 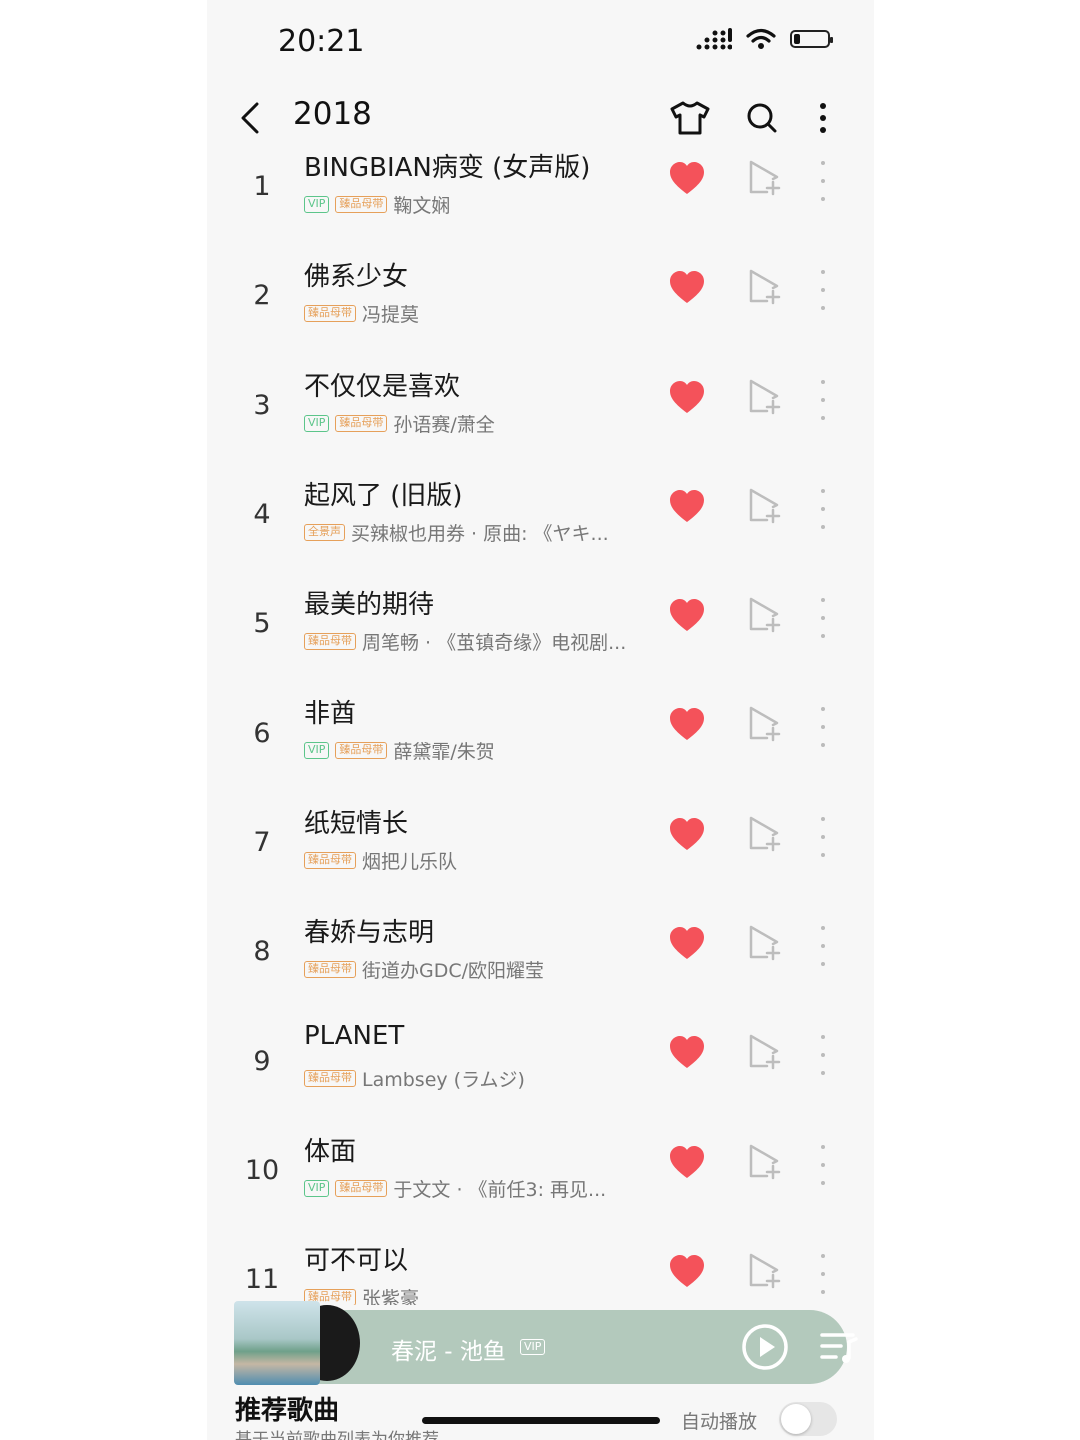 What do you see at coordinates (391, 1296) in the screenshot?
I see `song-artist: 张紫豪` at bounding box center [391, 1296].